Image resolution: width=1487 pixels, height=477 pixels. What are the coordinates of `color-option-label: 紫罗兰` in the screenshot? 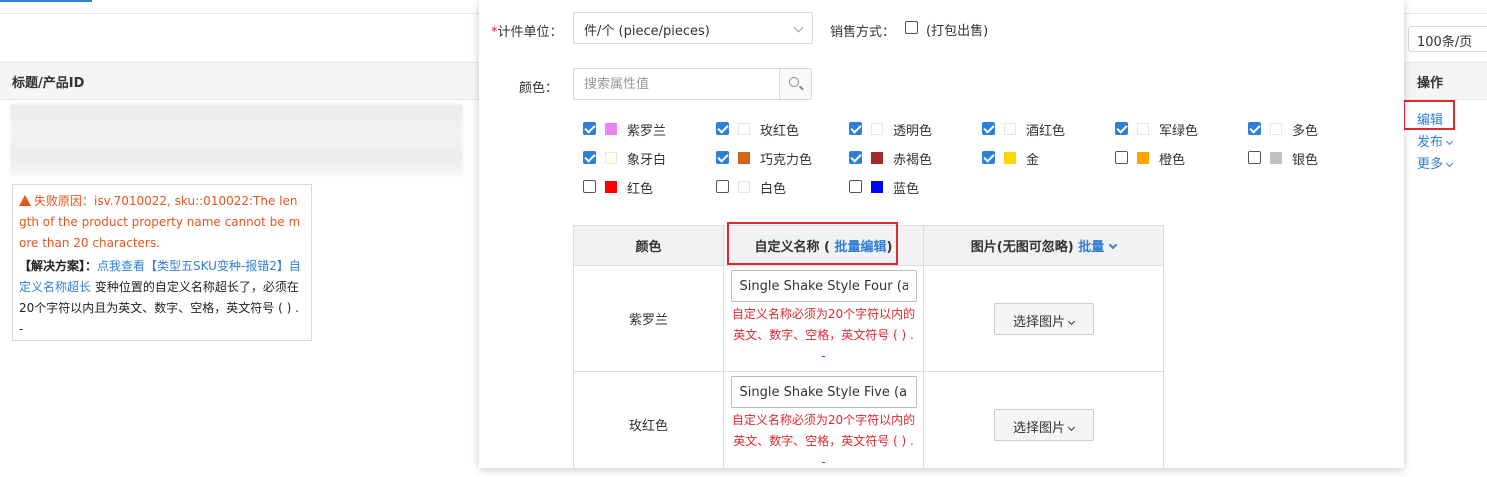 It's located at (647, 131).